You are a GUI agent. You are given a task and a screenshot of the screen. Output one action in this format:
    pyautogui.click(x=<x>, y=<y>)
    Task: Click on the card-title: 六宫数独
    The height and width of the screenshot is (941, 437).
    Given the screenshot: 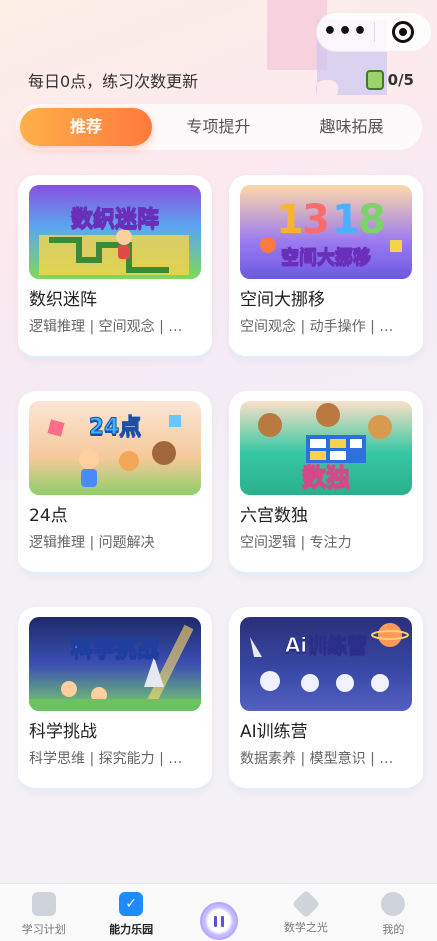 What is the action you would take?
    pyautogui.click(x=274, y=516)
    